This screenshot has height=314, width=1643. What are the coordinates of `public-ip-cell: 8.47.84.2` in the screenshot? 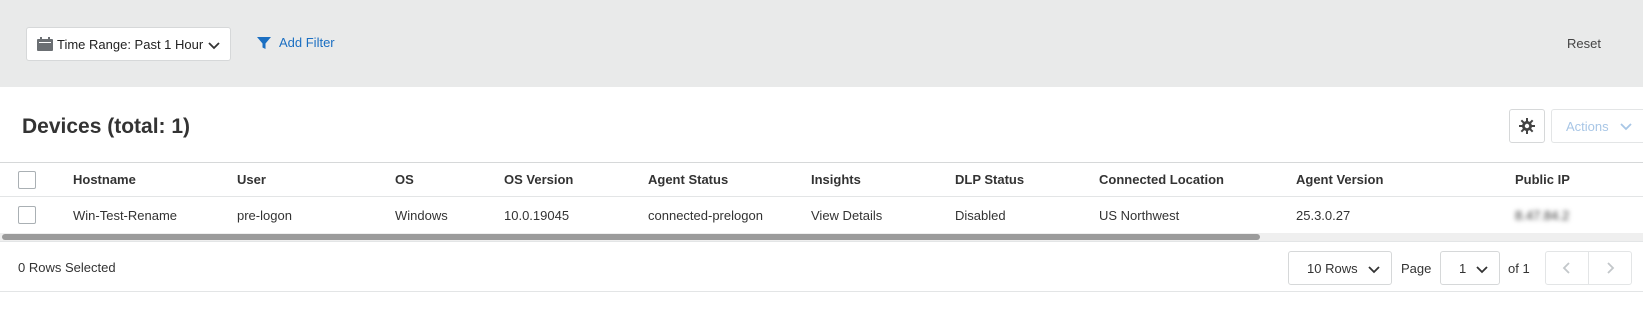 It's located at (1542, 215).